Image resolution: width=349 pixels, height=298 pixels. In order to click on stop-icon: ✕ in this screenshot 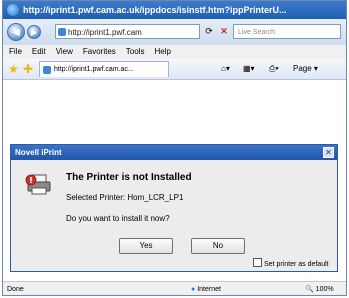, I will do `click(224, 31)`.